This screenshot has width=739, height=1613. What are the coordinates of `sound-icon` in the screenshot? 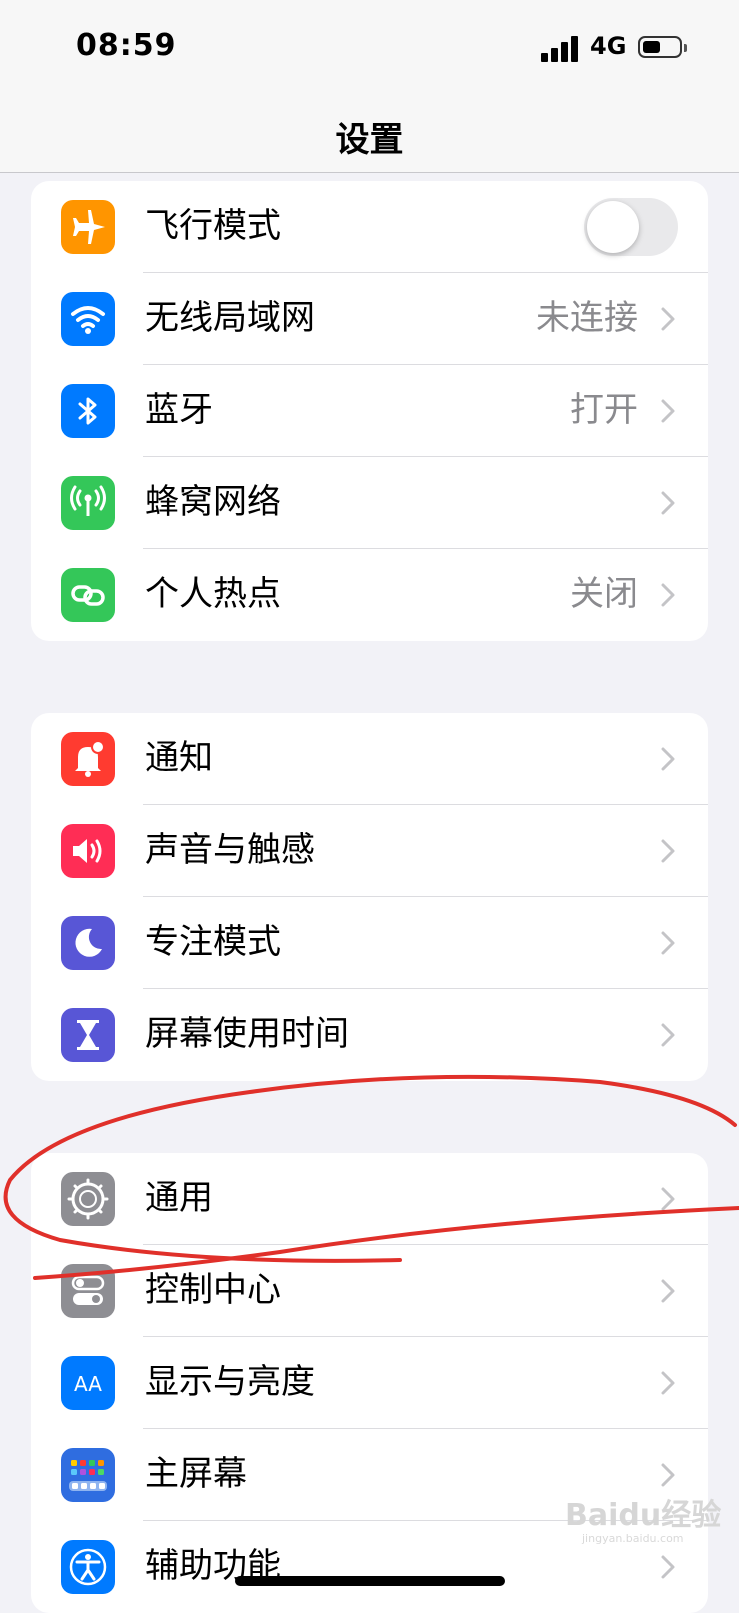 It's located at (88, 851).